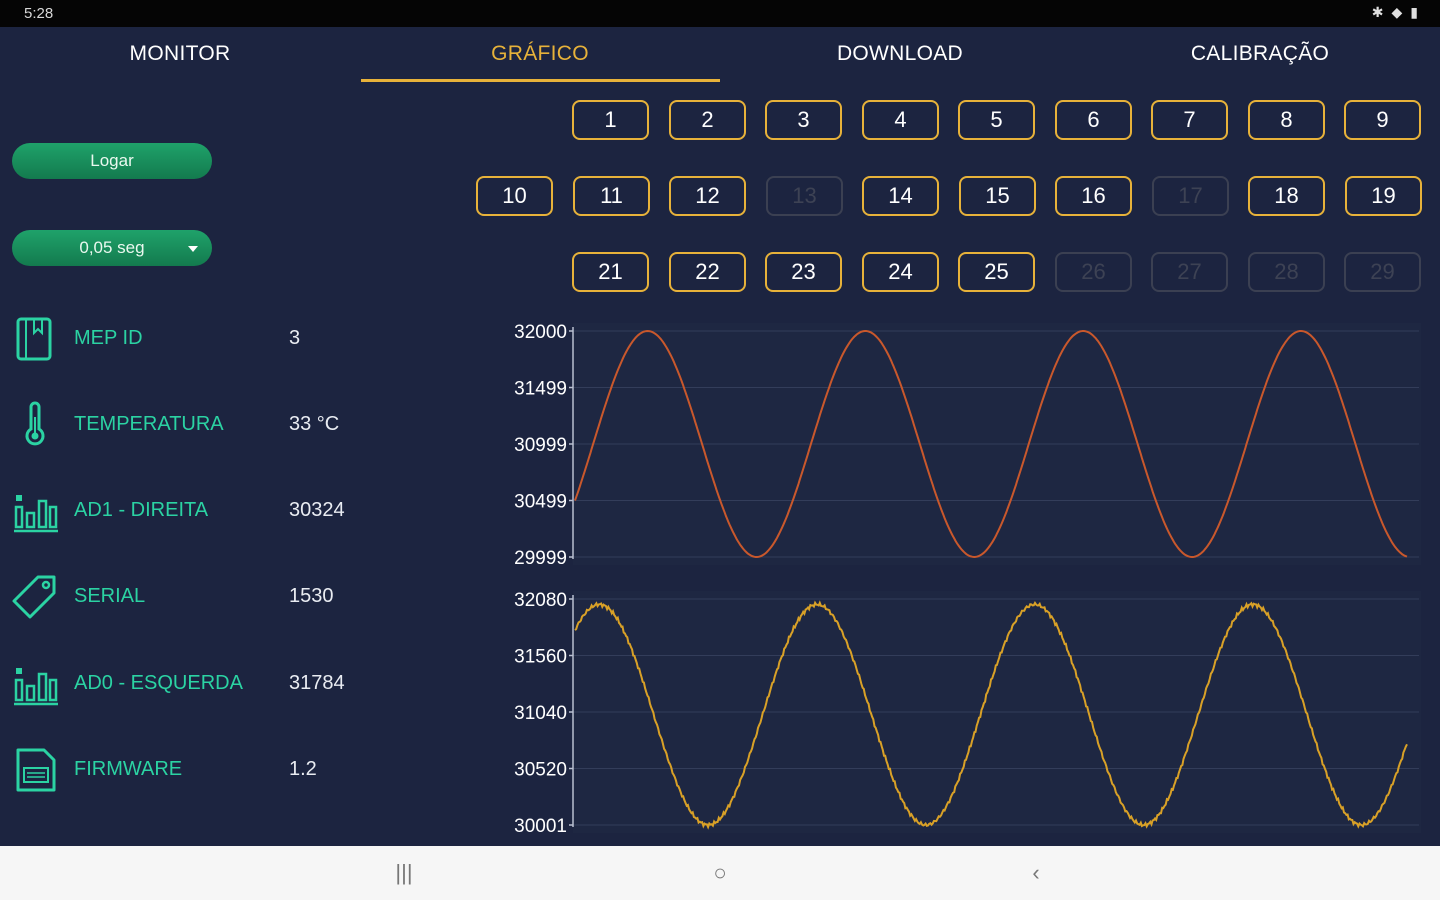 The image size is (1440, 900). I want to click on channel-button-2: 2, so click(707, 120).